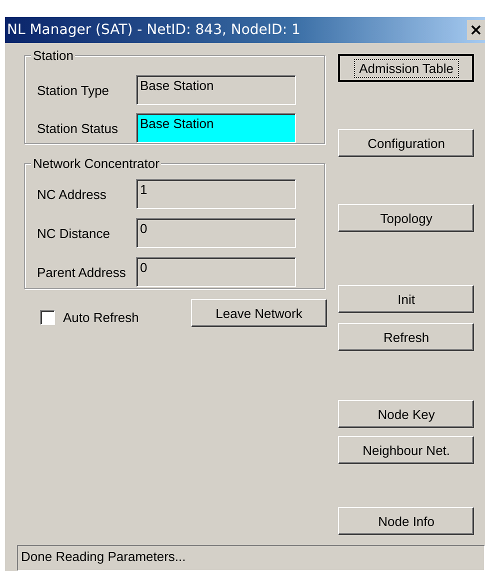  What do you see at coordinates (47, 317) in the screenshot?
I see `checkbox` at bounding box center [47, 317].